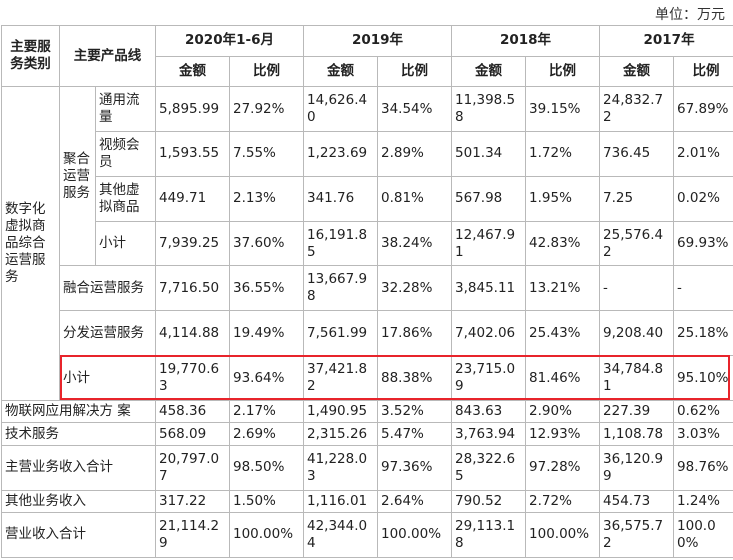  I want to click on cell-2018-ratio: 42.83%, so click(563, 243).